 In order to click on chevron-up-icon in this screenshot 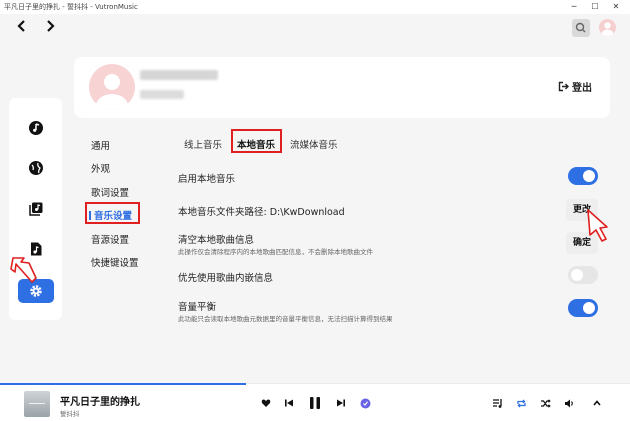, I will do `click(597, 403)`.